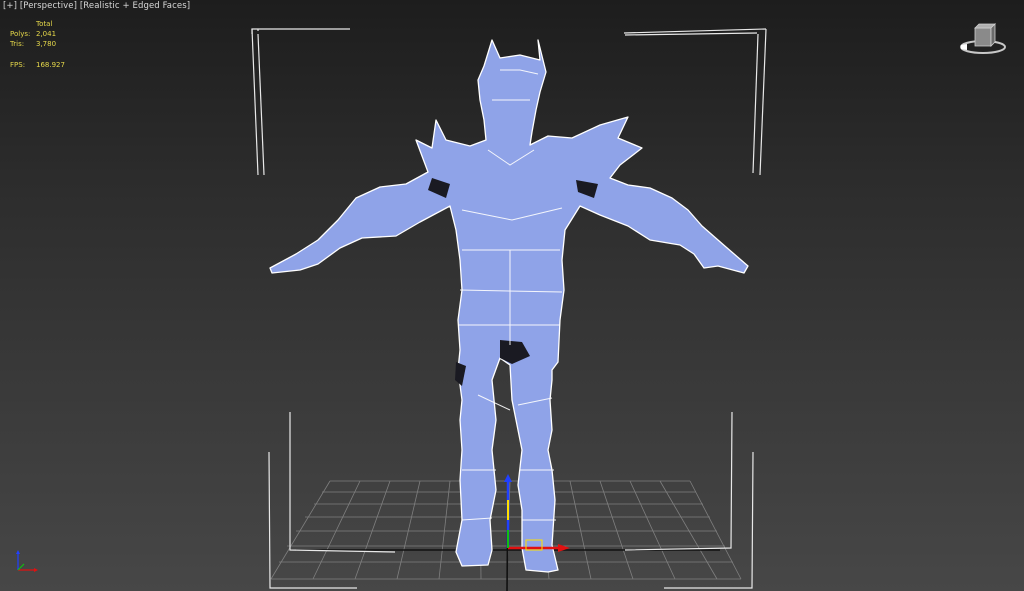 This screenshot has height=591, width=1024. I want to click on viewport-shading-menu: [Realistic + Edged Faces], so click(135, 6).